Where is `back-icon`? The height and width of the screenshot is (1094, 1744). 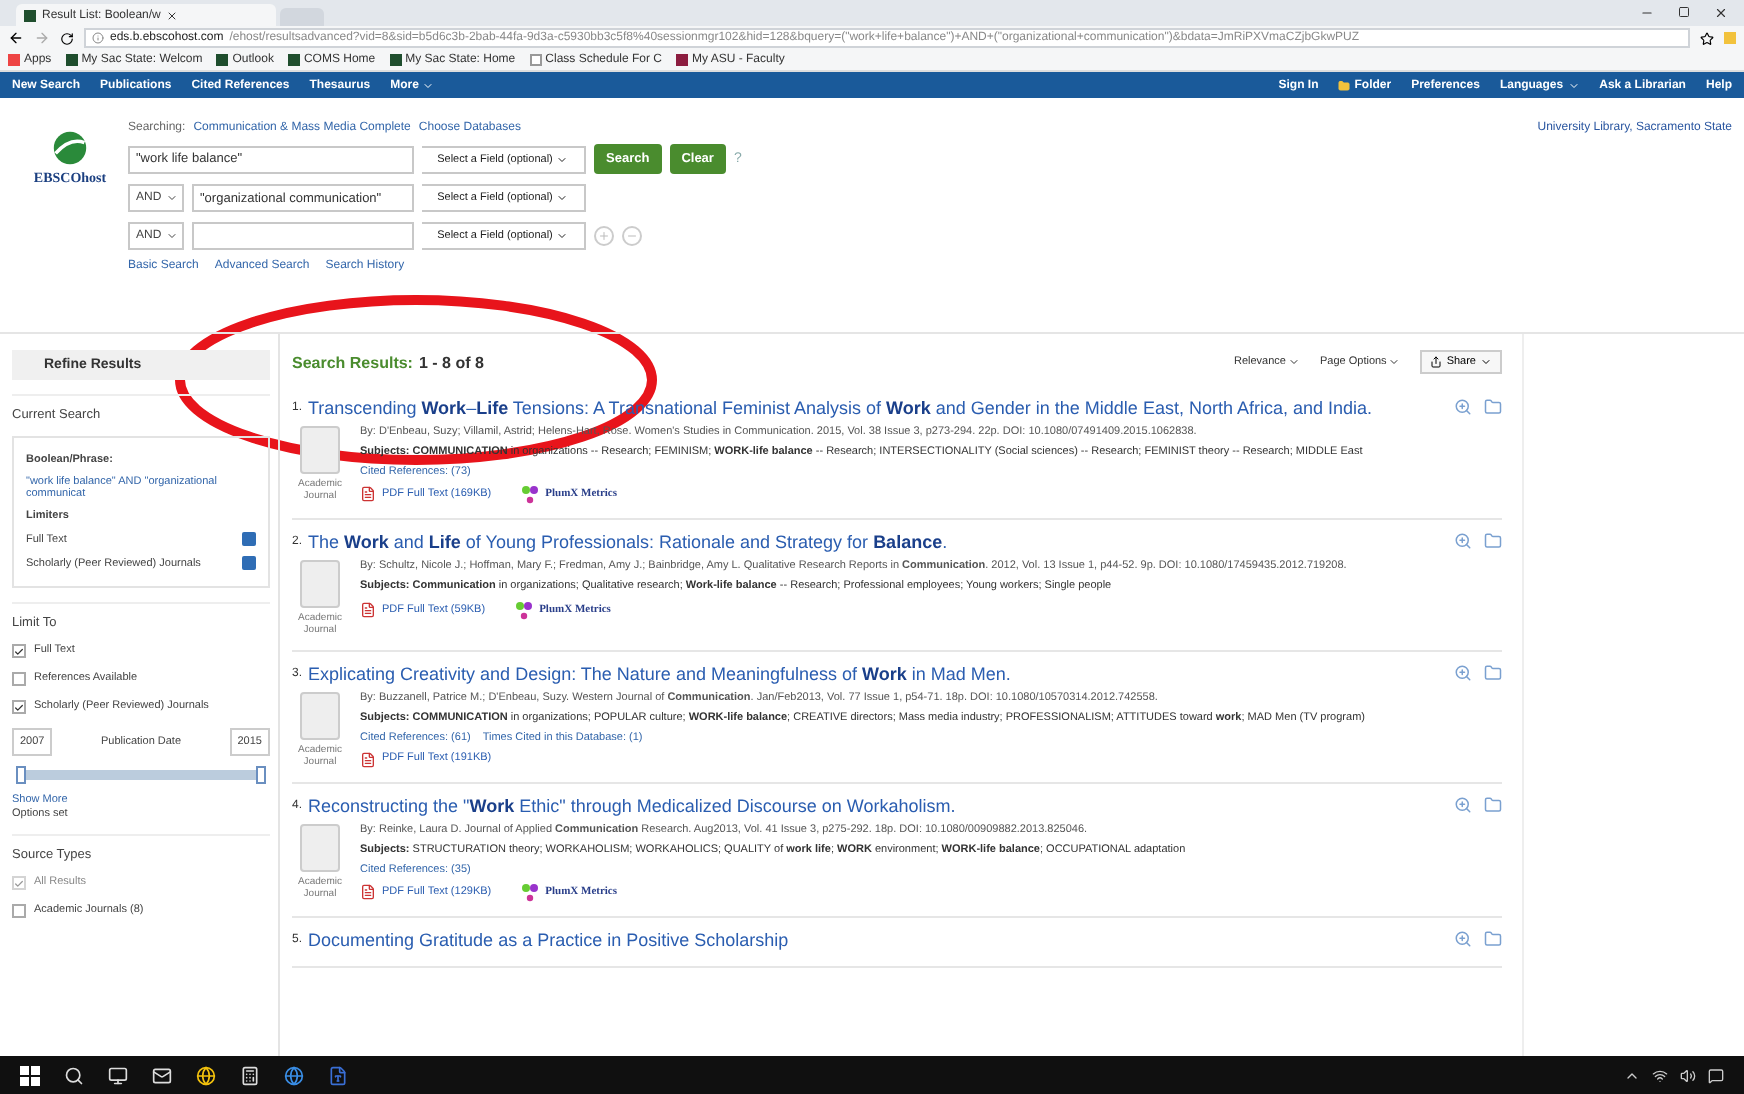 back-icon is located at coordinates (16, 38).